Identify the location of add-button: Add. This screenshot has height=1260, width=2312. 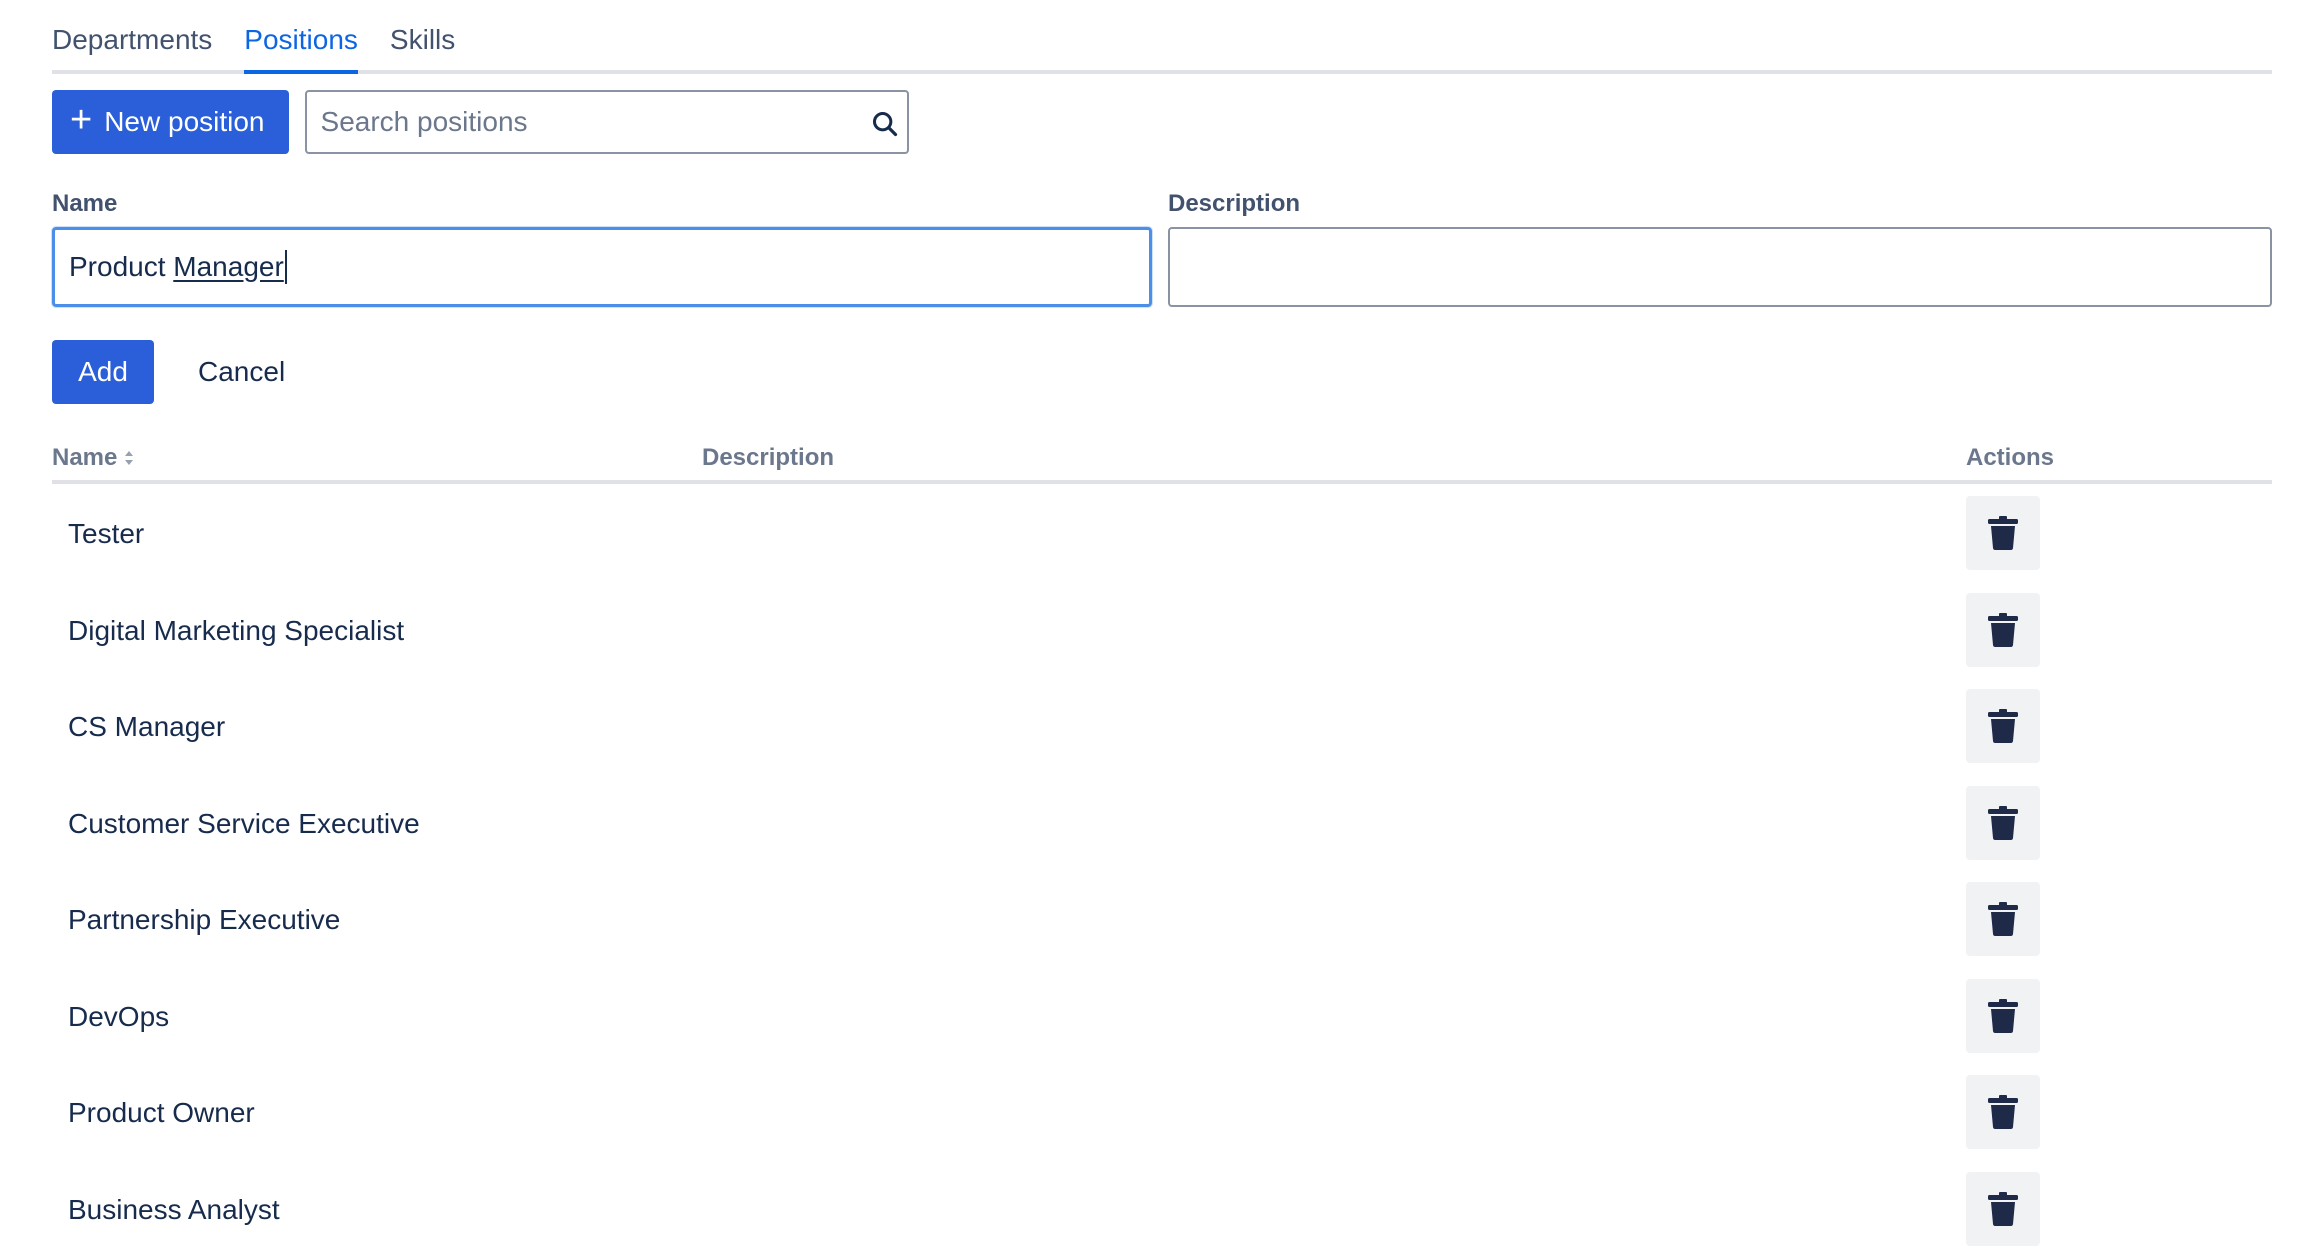
(103, 372).